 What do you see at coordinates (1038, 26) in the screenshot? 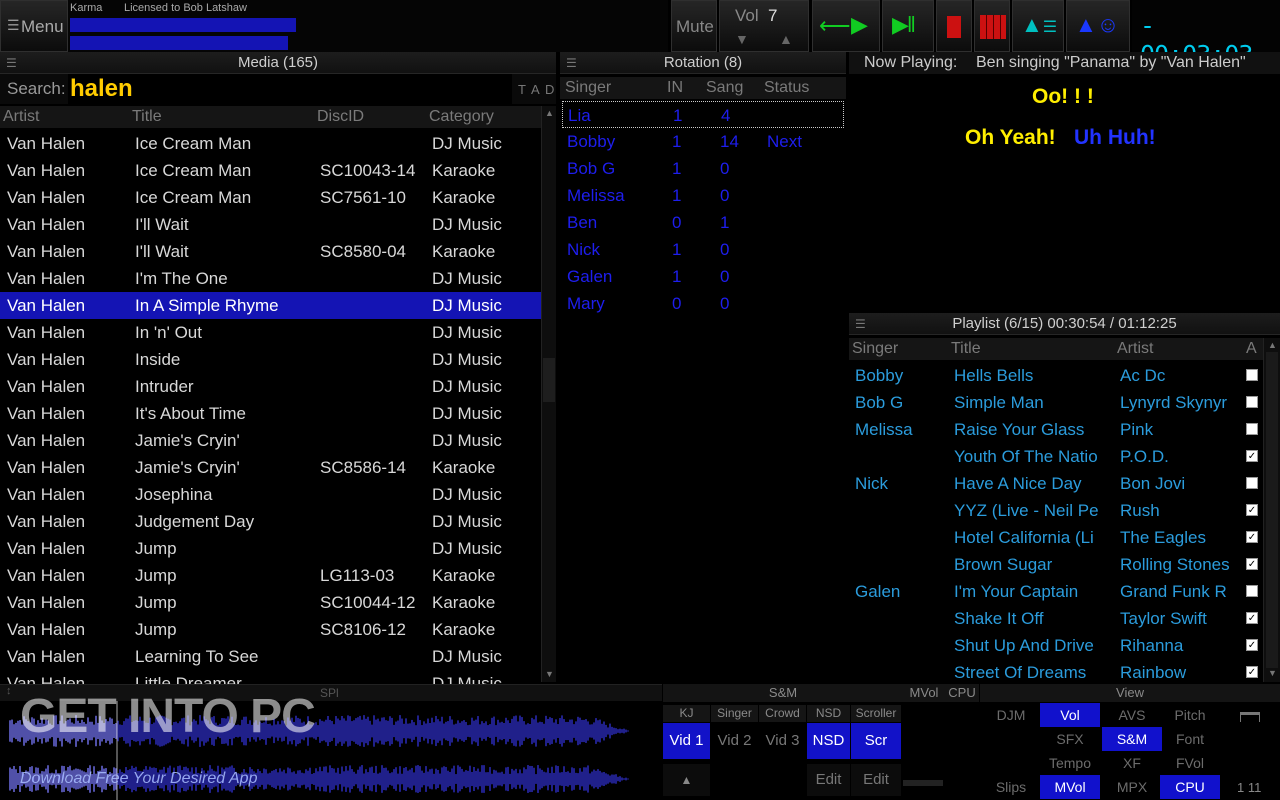
I see `queue-button: ▲☰` at bounding box center [1038, 26].